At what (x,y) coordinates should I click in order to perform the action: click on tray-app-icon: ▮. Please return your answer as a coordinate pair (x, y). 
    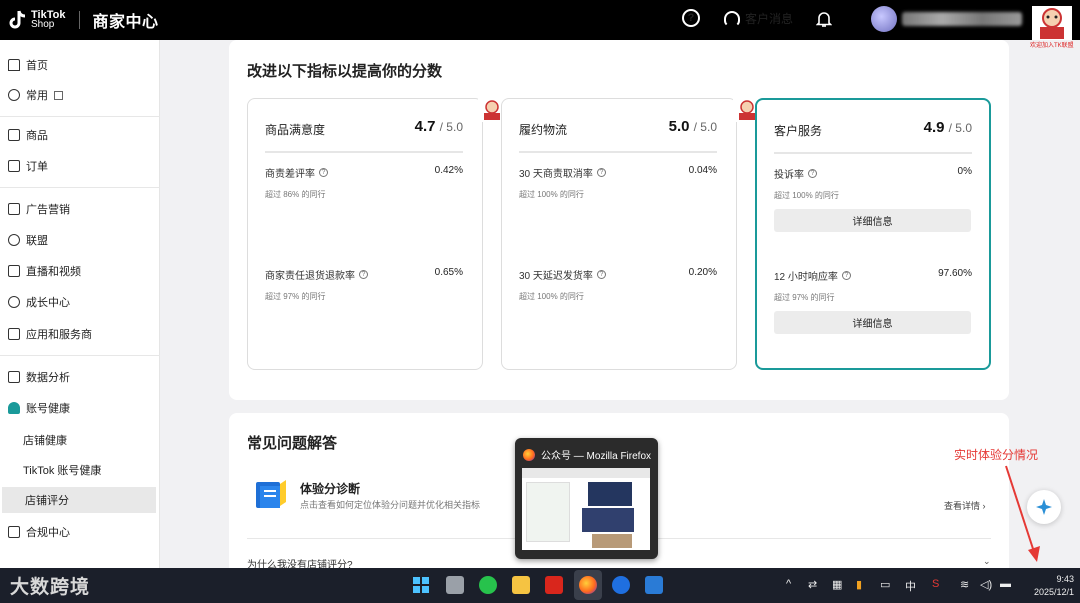
    Looking at the image, I should click on (859, 584).